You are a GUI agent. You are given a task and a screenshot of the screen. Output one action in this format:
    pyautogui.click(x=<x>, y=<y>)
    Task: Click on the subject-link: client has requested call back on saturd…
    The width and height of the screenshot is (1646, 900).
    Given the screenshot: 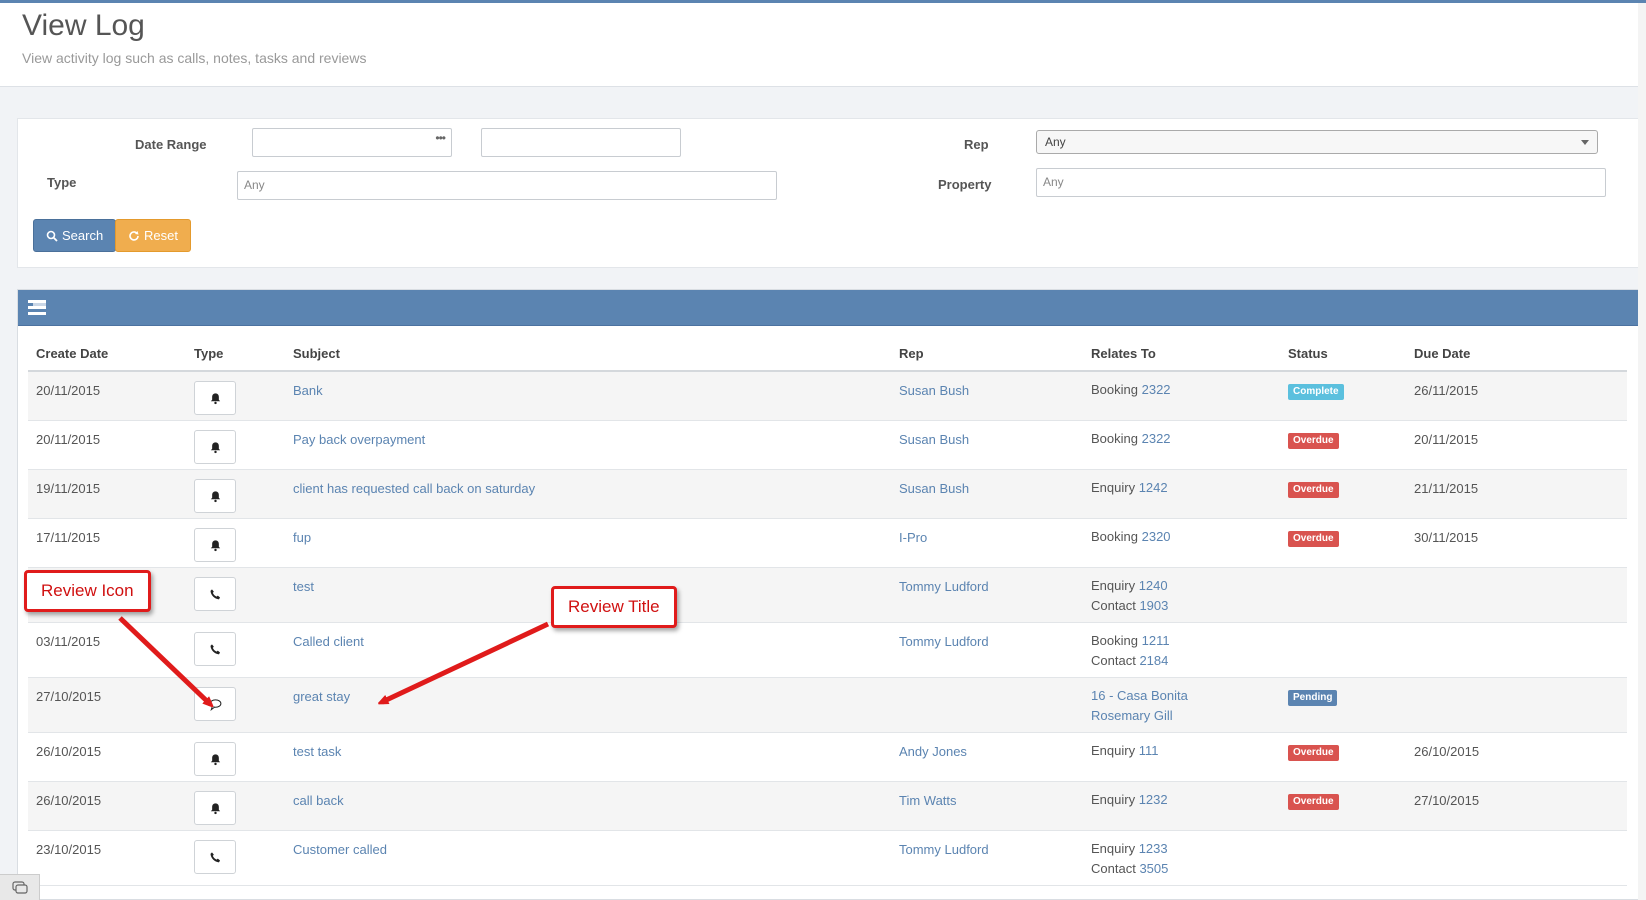 What is the action you would take?
    pyautogui.click(x=414, y=488)
    